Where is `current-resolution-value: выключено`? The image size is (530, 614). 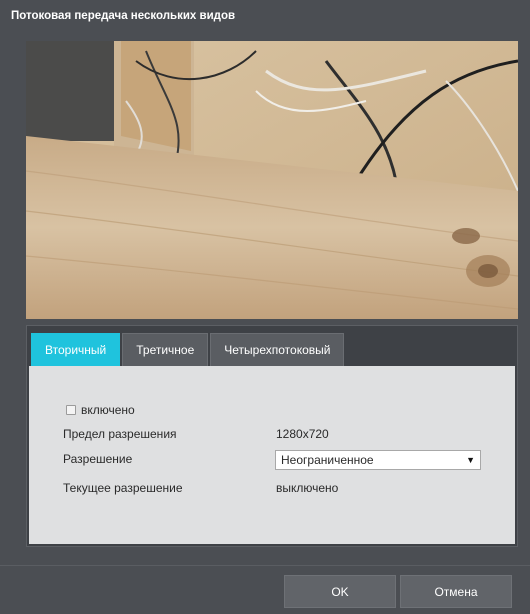
current-resolution-value: выключено is located at coordinates (307, 488).